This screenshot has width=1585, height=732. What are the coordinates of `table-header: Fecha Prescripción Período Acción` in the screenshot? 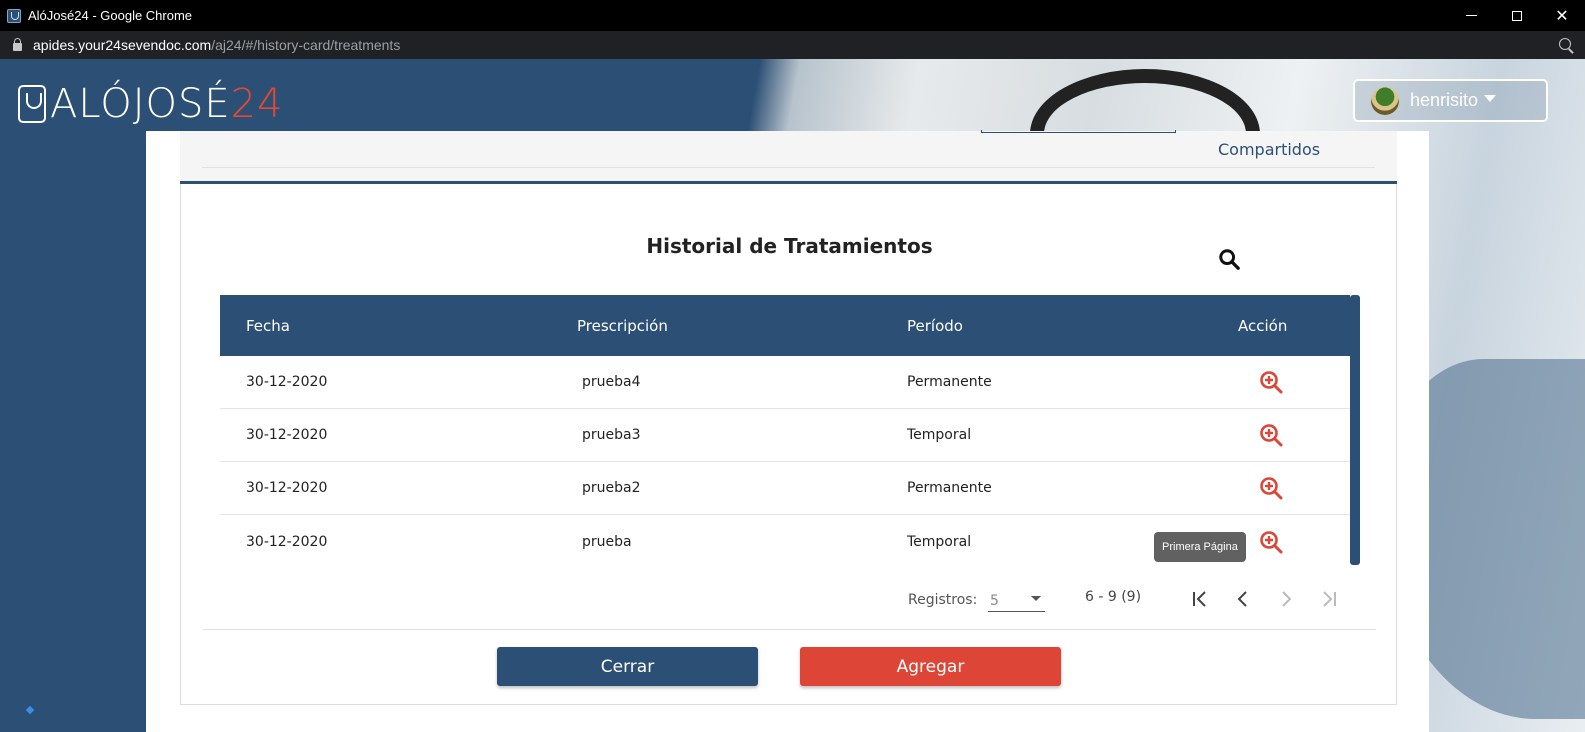 It's located at (785, 325).